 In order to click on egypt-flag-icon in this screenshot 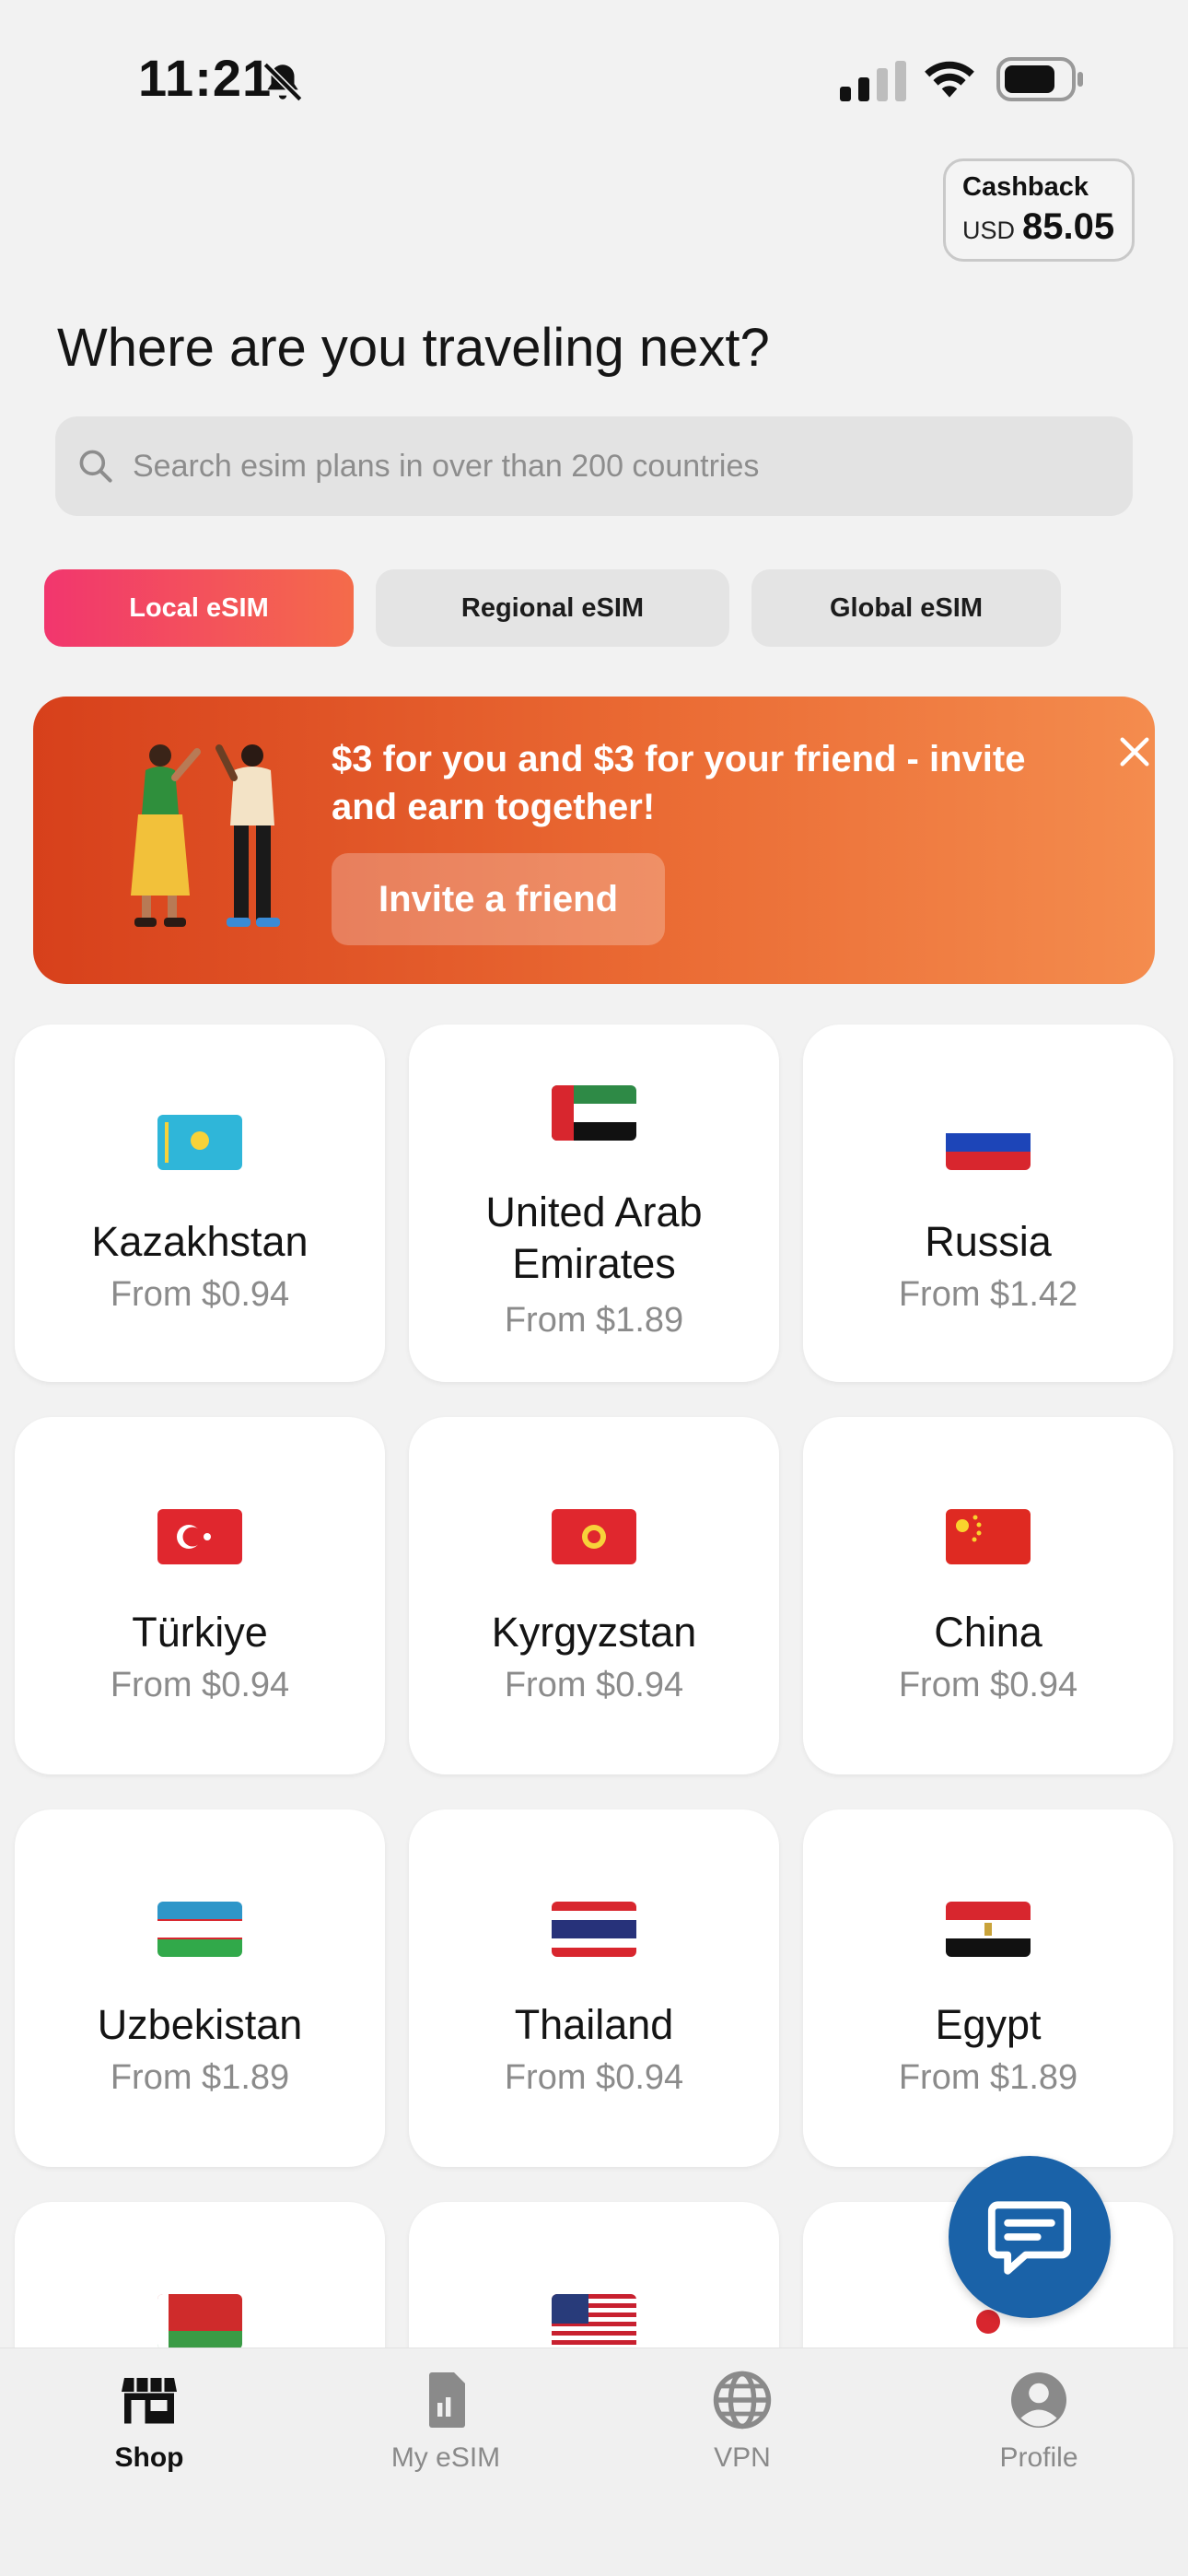, I will do `click(988, 1929)`.